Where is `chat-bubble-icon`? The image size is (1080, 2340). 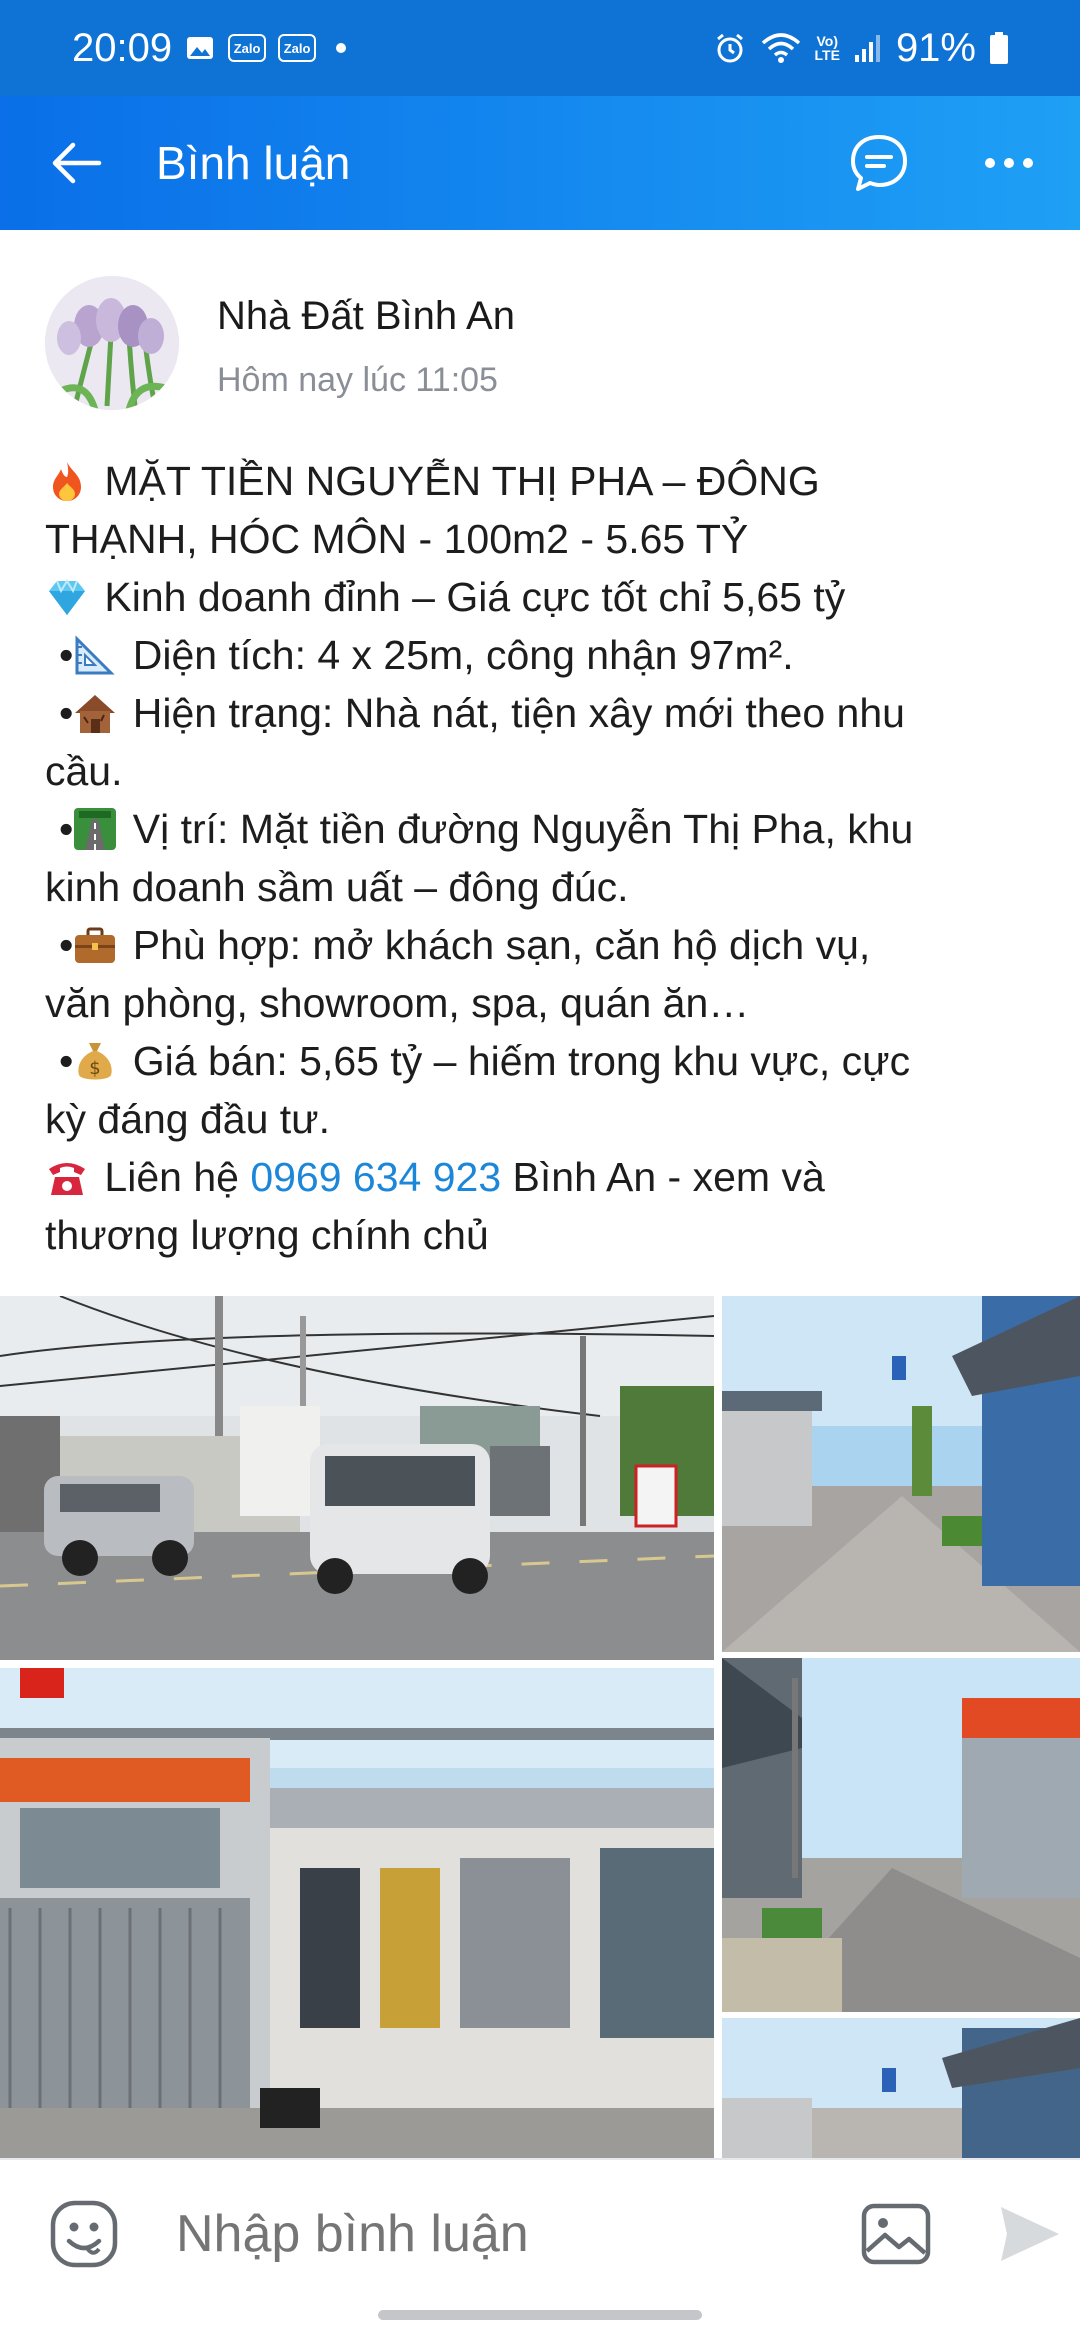
chat-bubble-icon is located at coordinates (879, 163).